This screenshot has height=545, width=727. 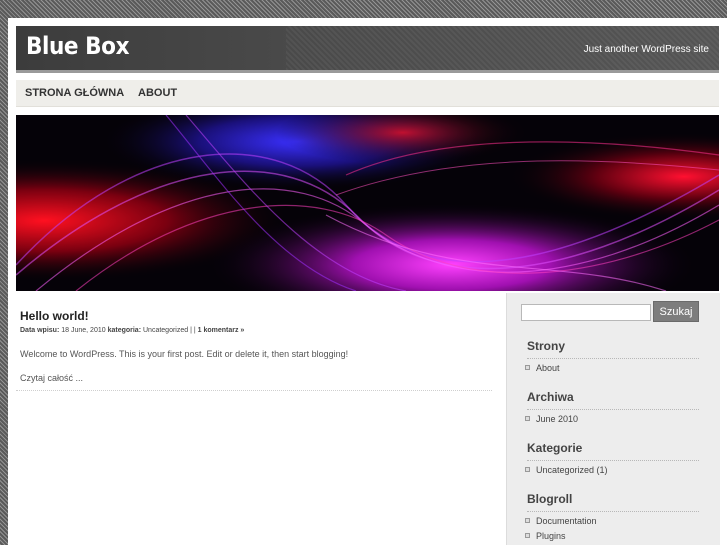 What do you see at coordinates (551, 536) in the screenshot?
I see `widget-item-label: Plugins` at bounding box center [551, 536].